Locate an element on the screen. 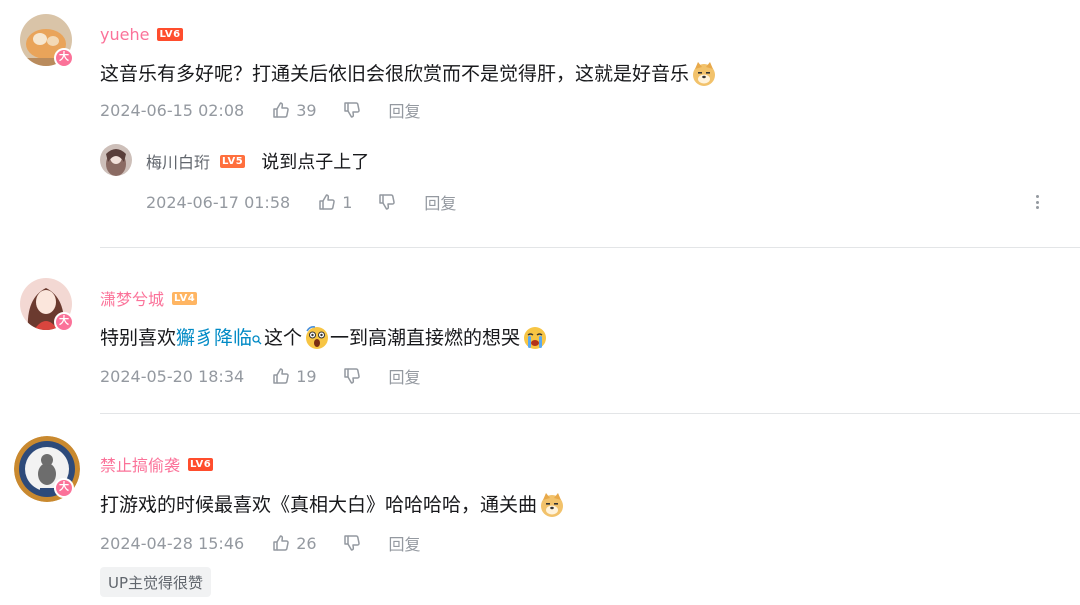 The width and height of the screenshot is (1080, 605). reply-username: 梅川白珩 is located at coordinates (178, 161).